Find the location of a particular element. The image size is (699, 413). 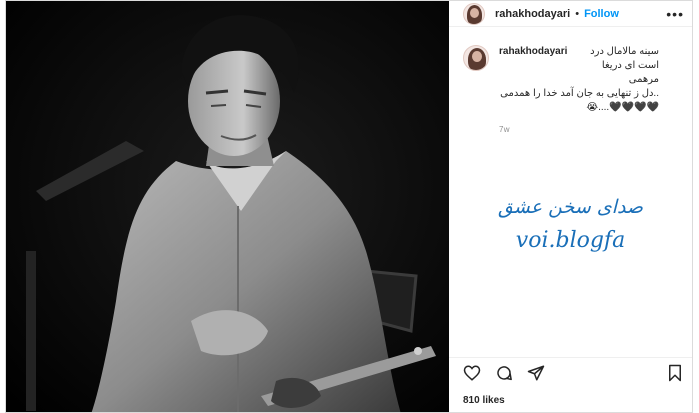

post-actions is located at coordinates (570, 372).